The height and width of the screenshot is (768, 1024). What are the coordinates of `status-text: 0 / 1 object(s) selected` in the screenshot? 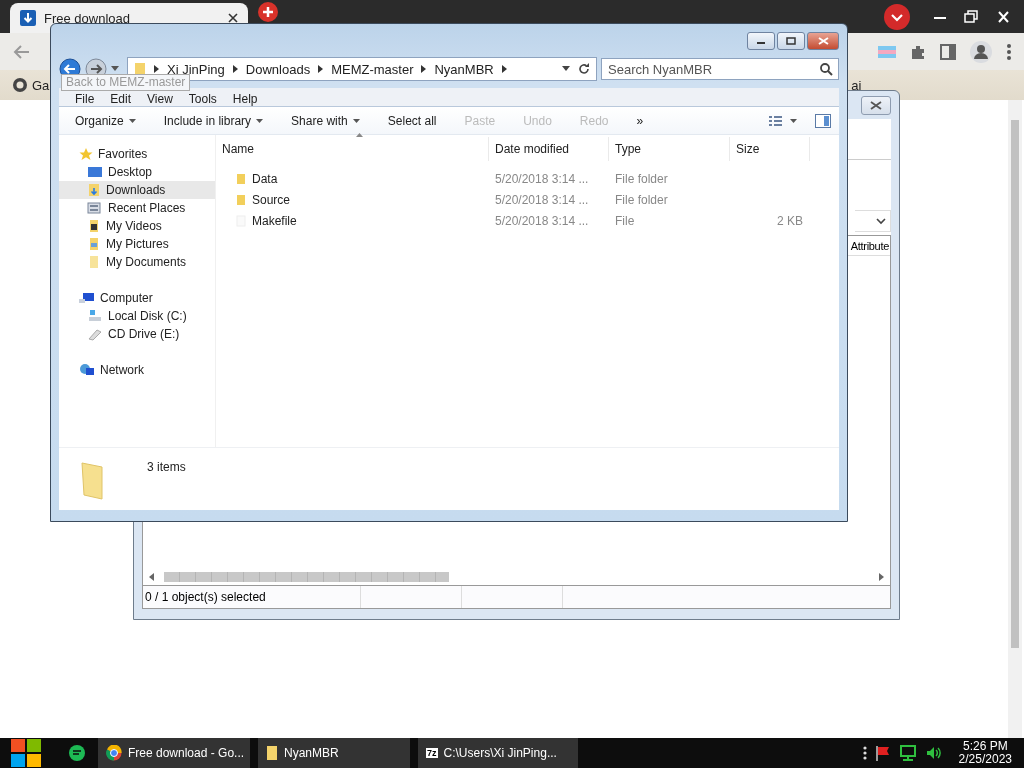 It's located at (252, 597).